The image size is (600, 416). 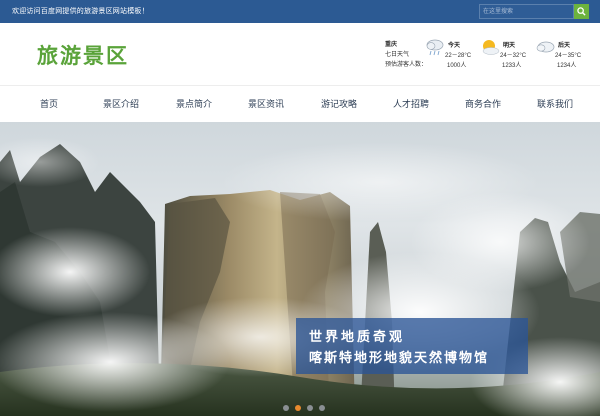 What do you see at coordinates (266, 103) in the screenshot?
I see `nav-item-news: 景区资讯` at bounding box center [266, 103].